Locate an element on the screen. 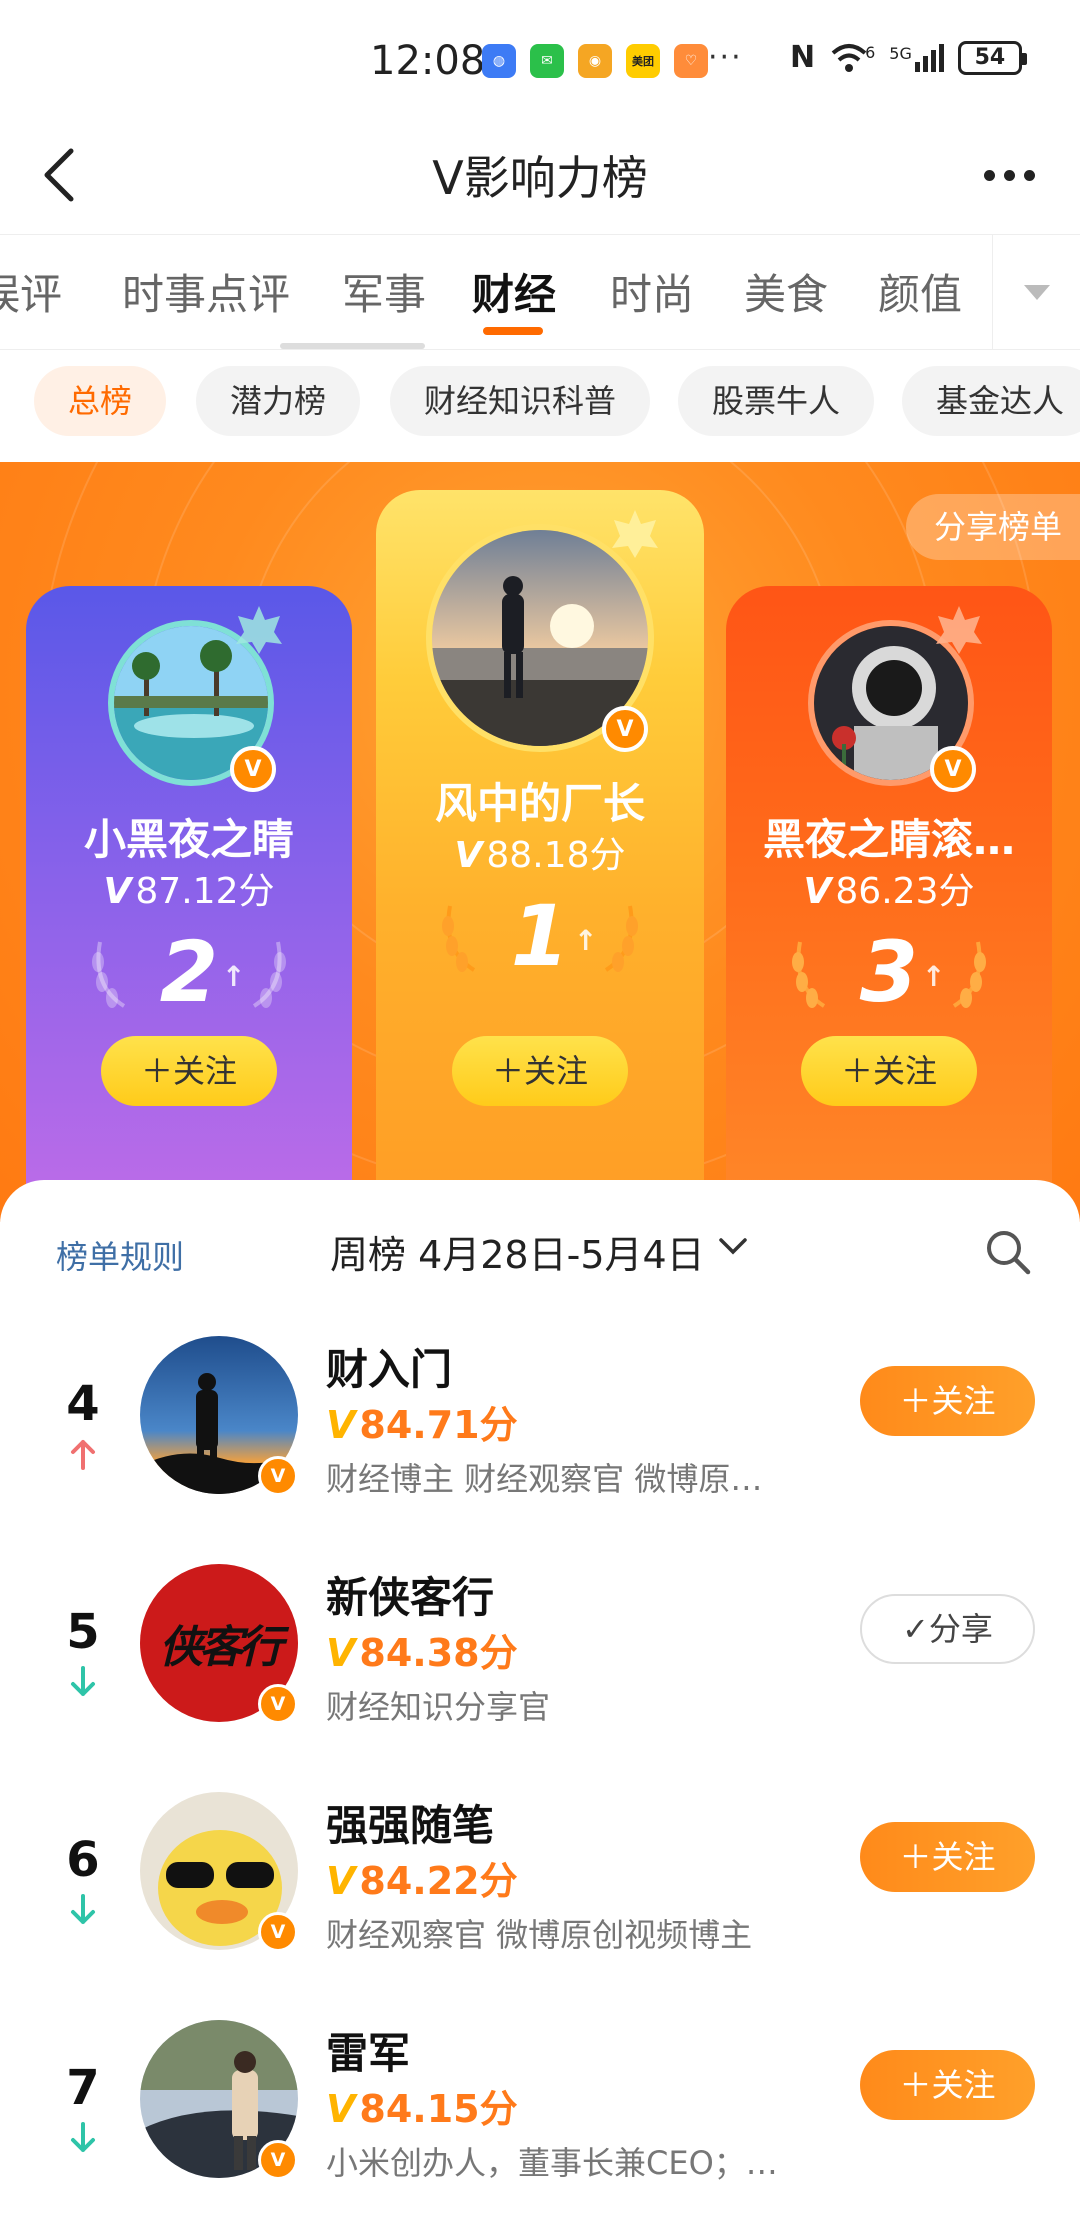  list-item: 4 V 财入门 V 84.71分 财经博主 财经观察官 微博原… ＋关注 is located at coordinates (540, 1414).